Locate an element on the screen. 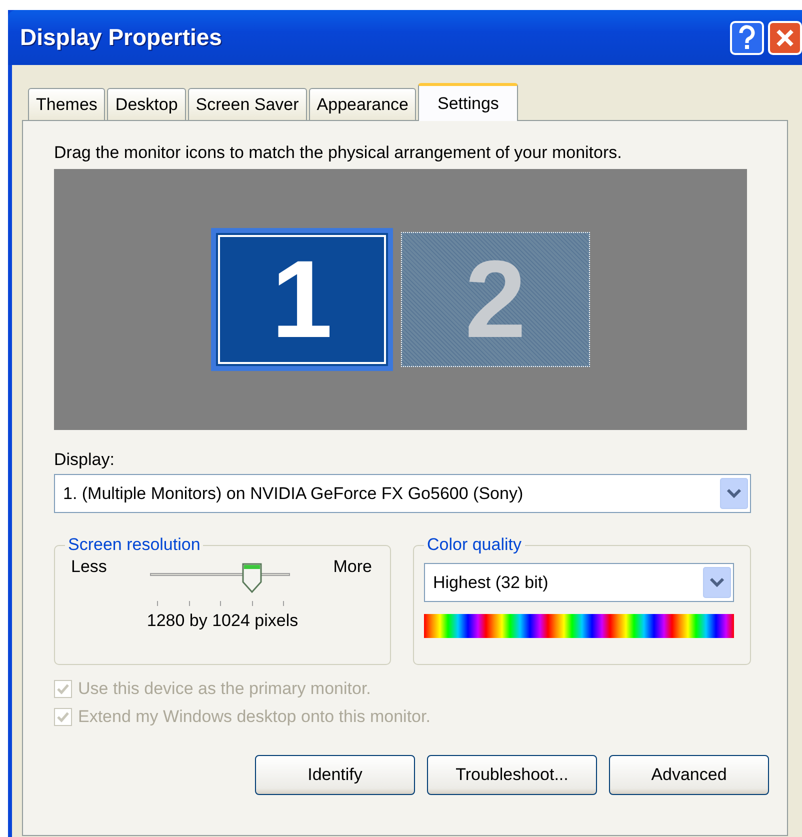 This screenshot has height=837, width=802. resolution-reading: 1280 by 1024 pixels is located at coordinates (223, 621).